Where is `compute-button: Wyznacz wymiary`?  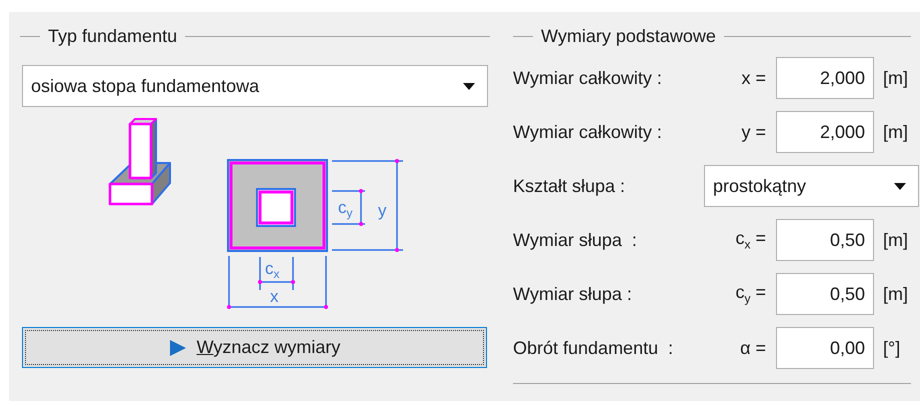 compute-button: Wyznacz wymiary is located at coordinates (254, 347).